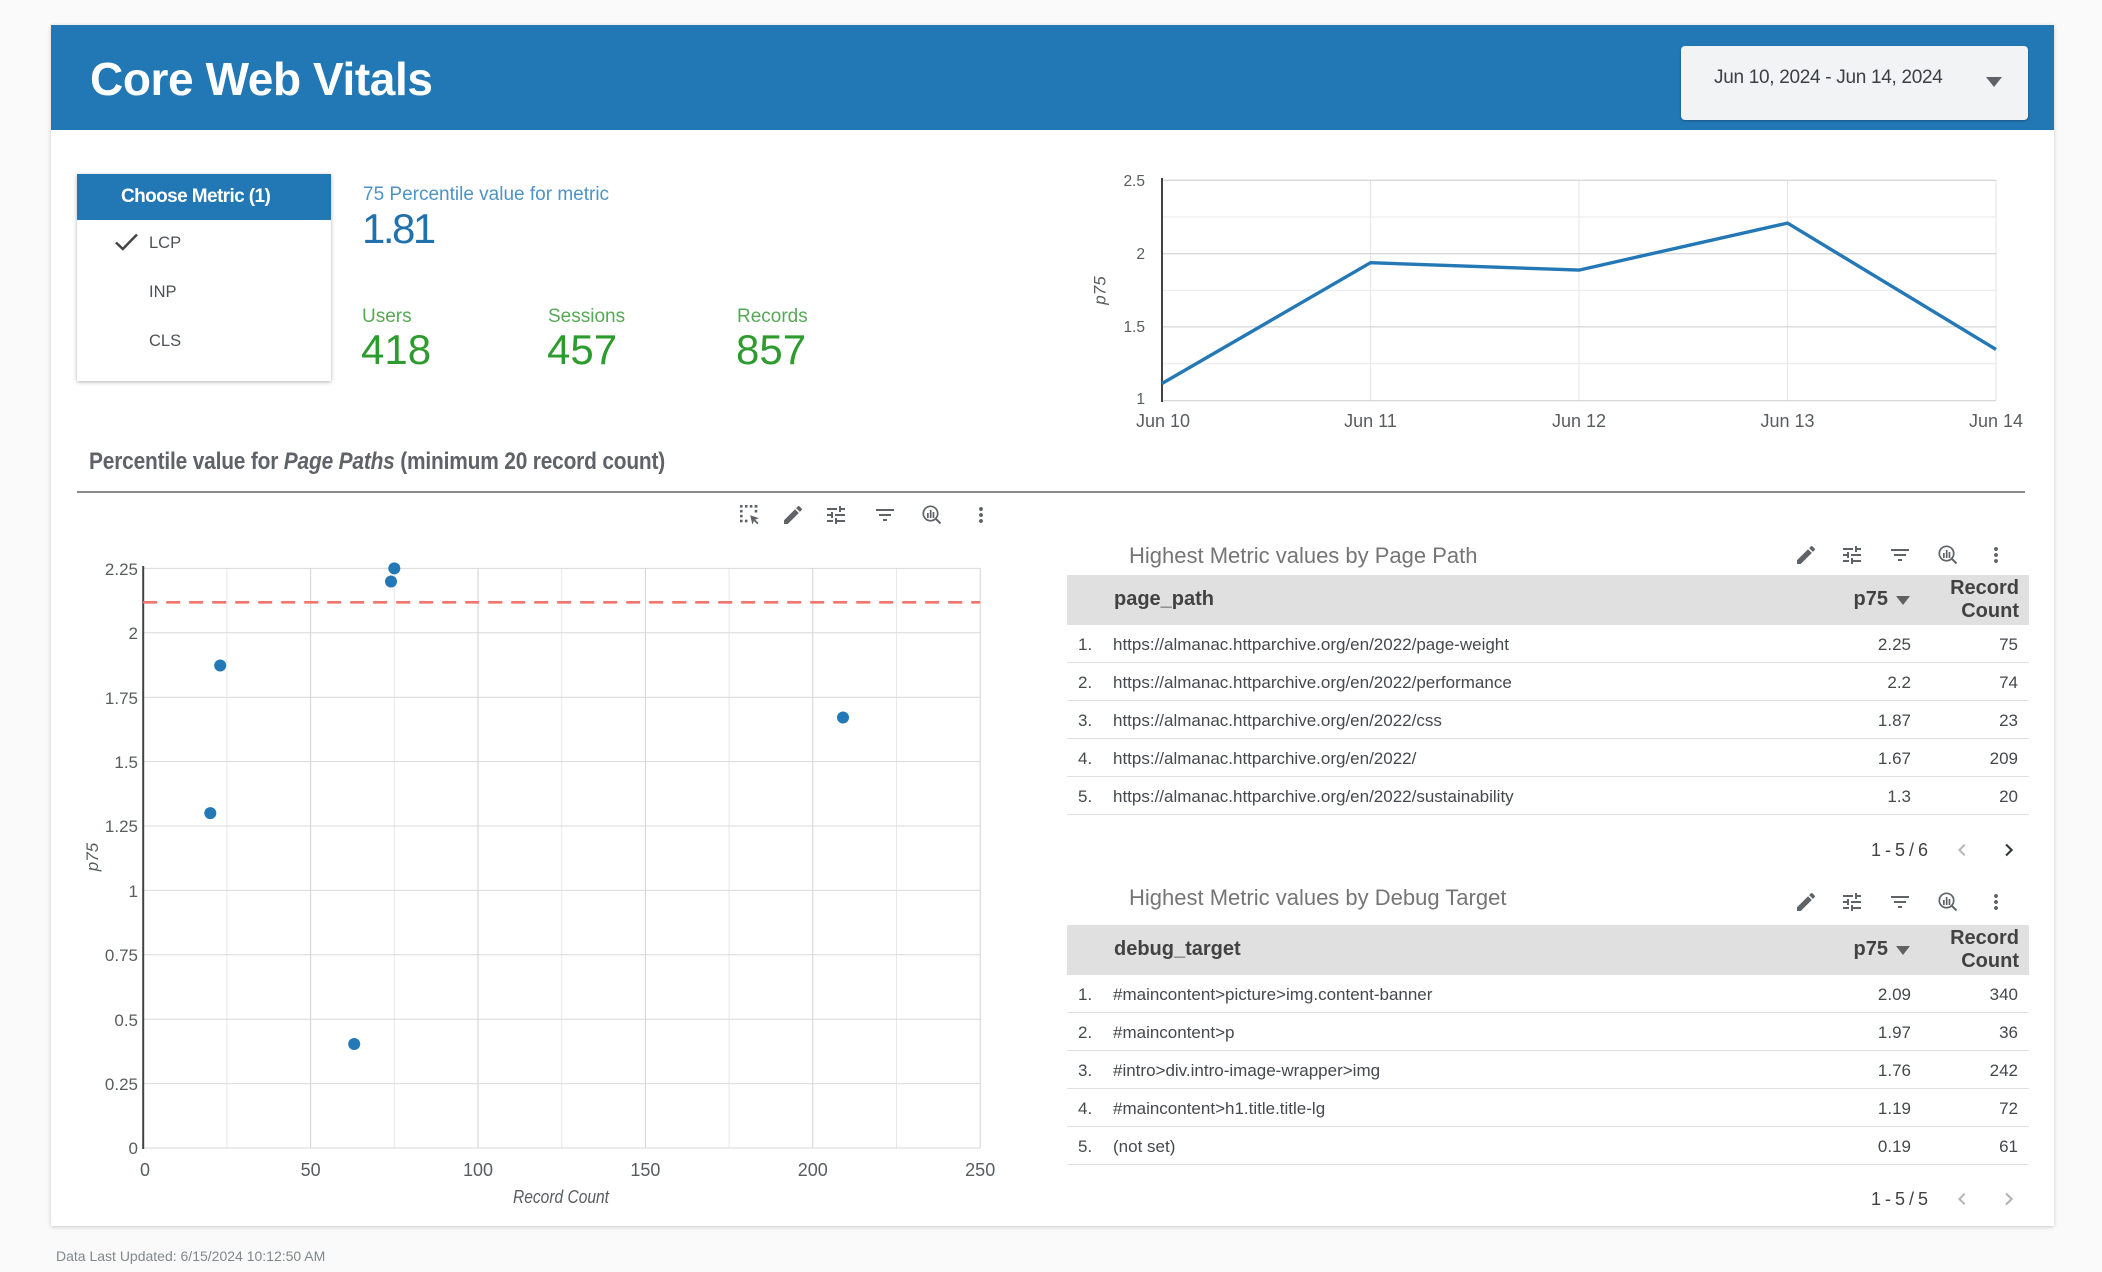 This screenshot has height=1272, width=2102. I want to click on svg-text: Jun 14, so click(1996, 421).